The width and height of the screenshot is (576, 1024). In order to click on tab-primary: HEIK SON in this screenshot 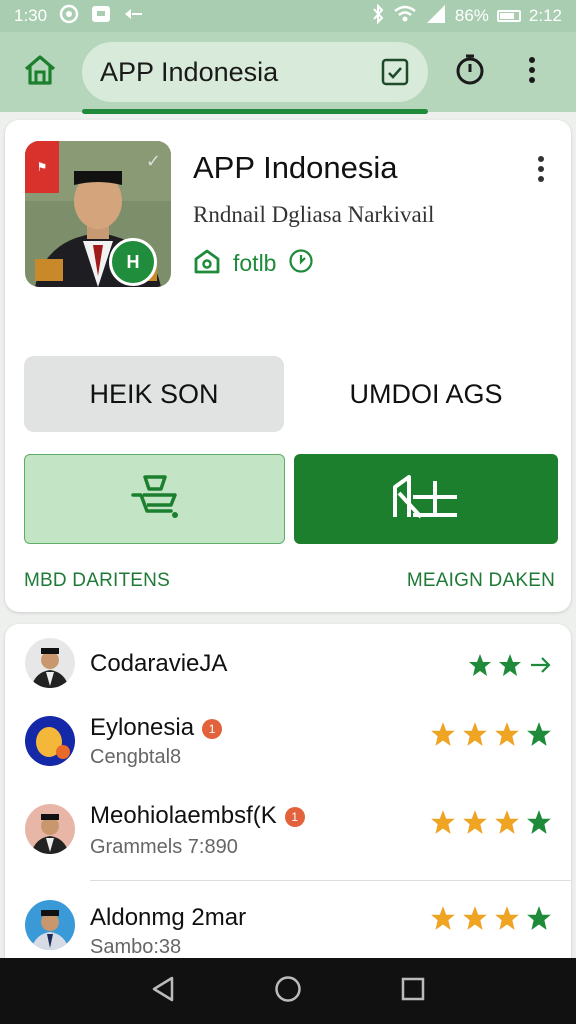, I will do `click(154, 394)`.